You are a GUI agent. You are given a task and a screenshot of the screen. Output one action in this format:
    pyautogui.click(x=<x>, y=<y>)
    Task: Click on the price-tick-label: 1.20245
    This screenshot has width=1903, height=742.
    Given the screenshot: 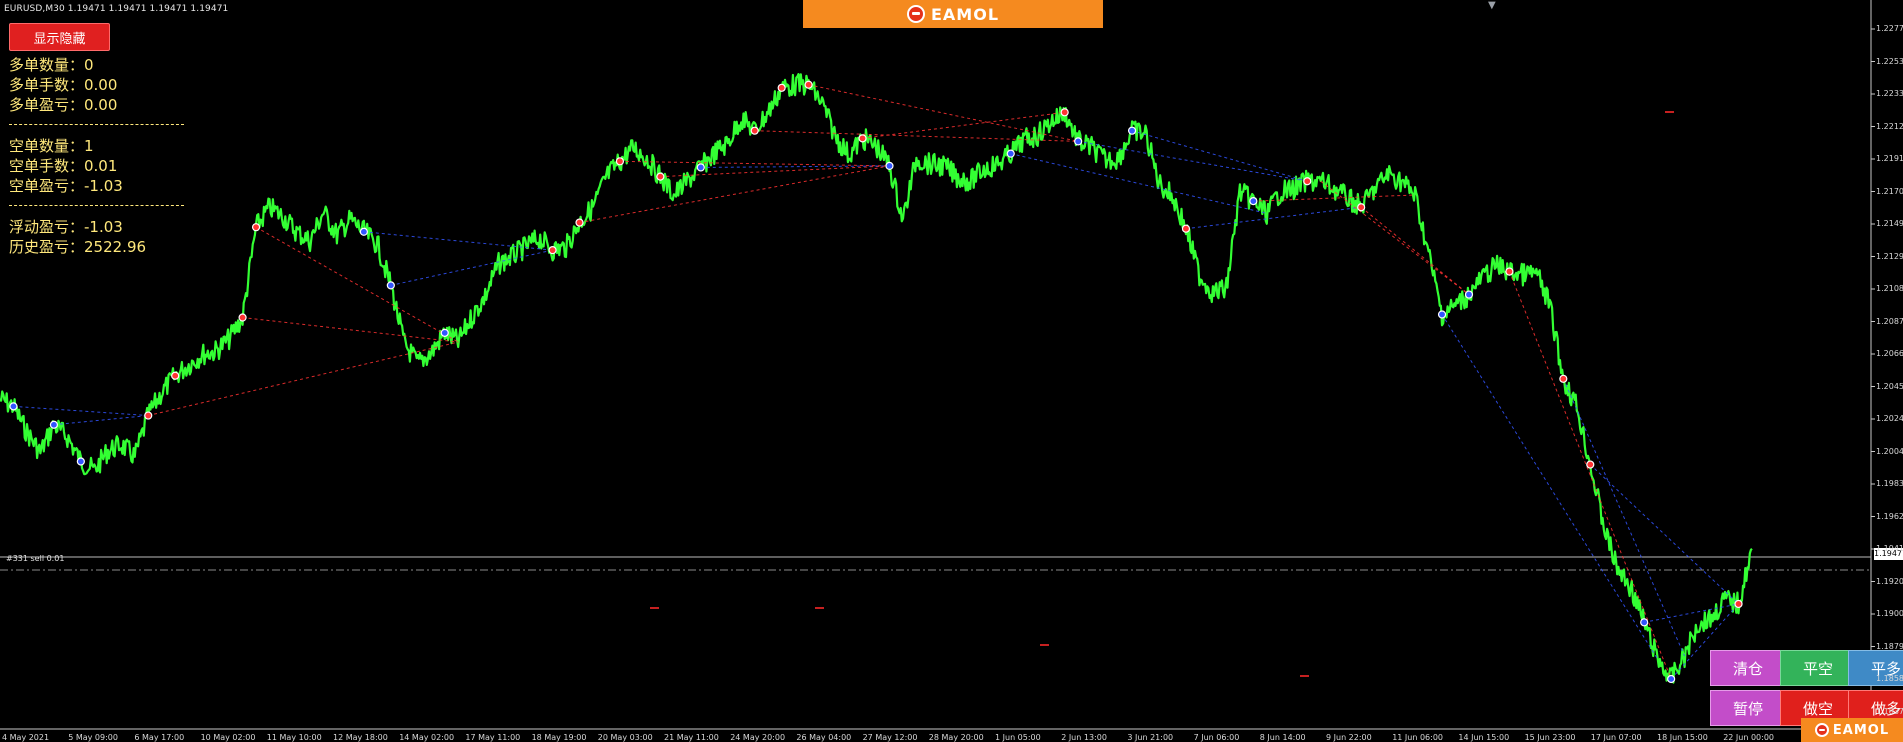 What is the action you would take?
    pyautogui.click(x=1889, y=418)
    